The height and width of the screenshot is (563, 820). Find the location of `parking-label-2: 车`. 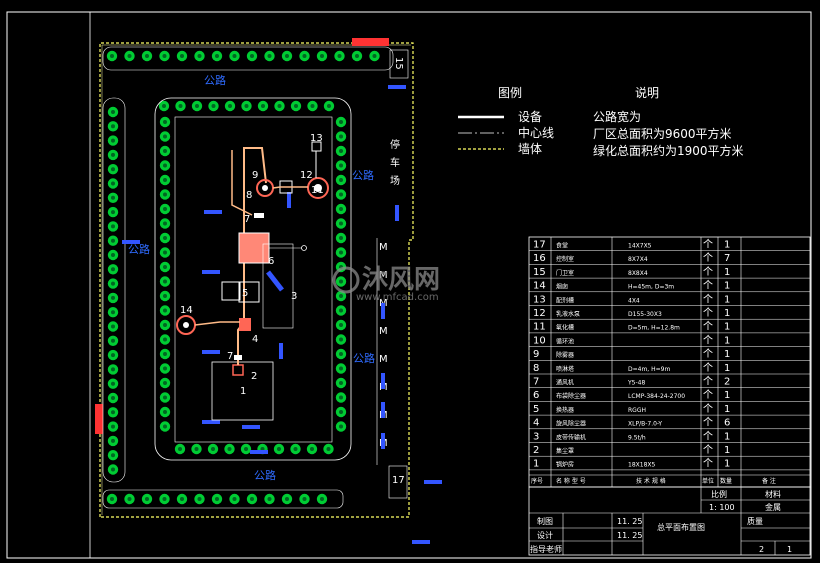

parking-label-2: 车 is located at coordinates (395, 162).